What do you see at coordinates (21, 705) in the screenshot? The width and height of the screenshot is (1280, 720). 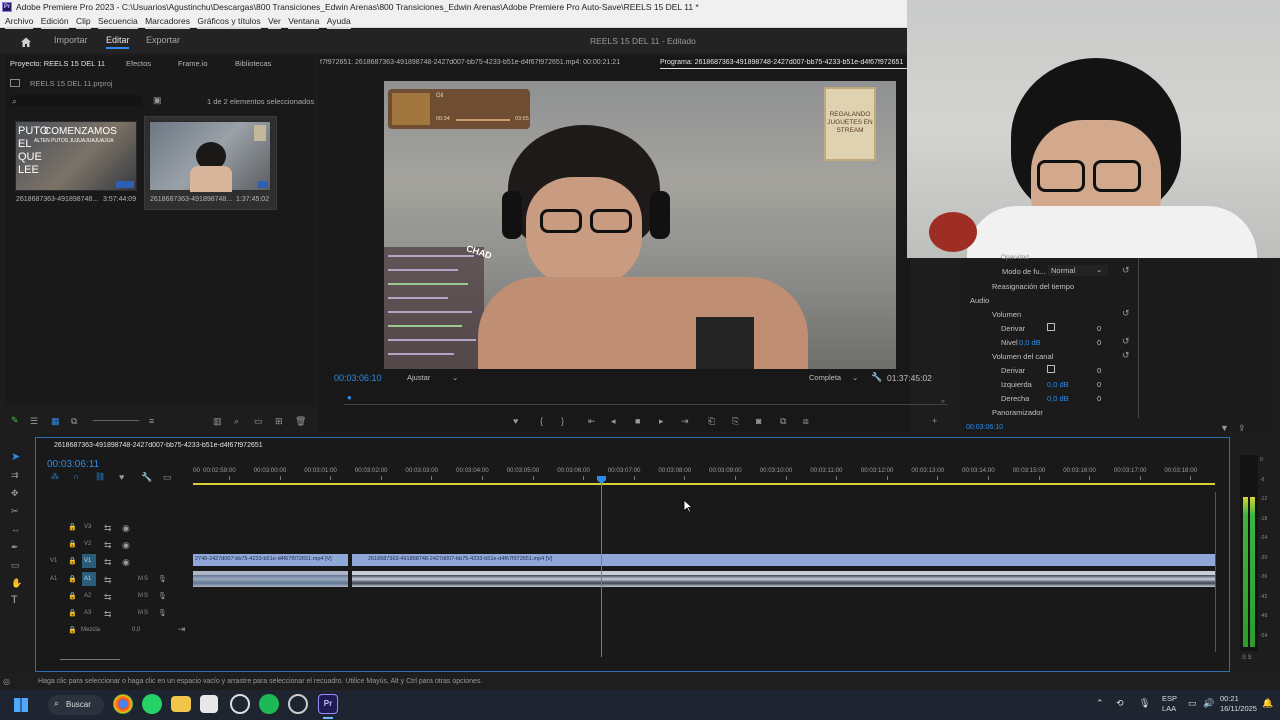 I see `start-windows-icon` at bounding box center [21, 705].